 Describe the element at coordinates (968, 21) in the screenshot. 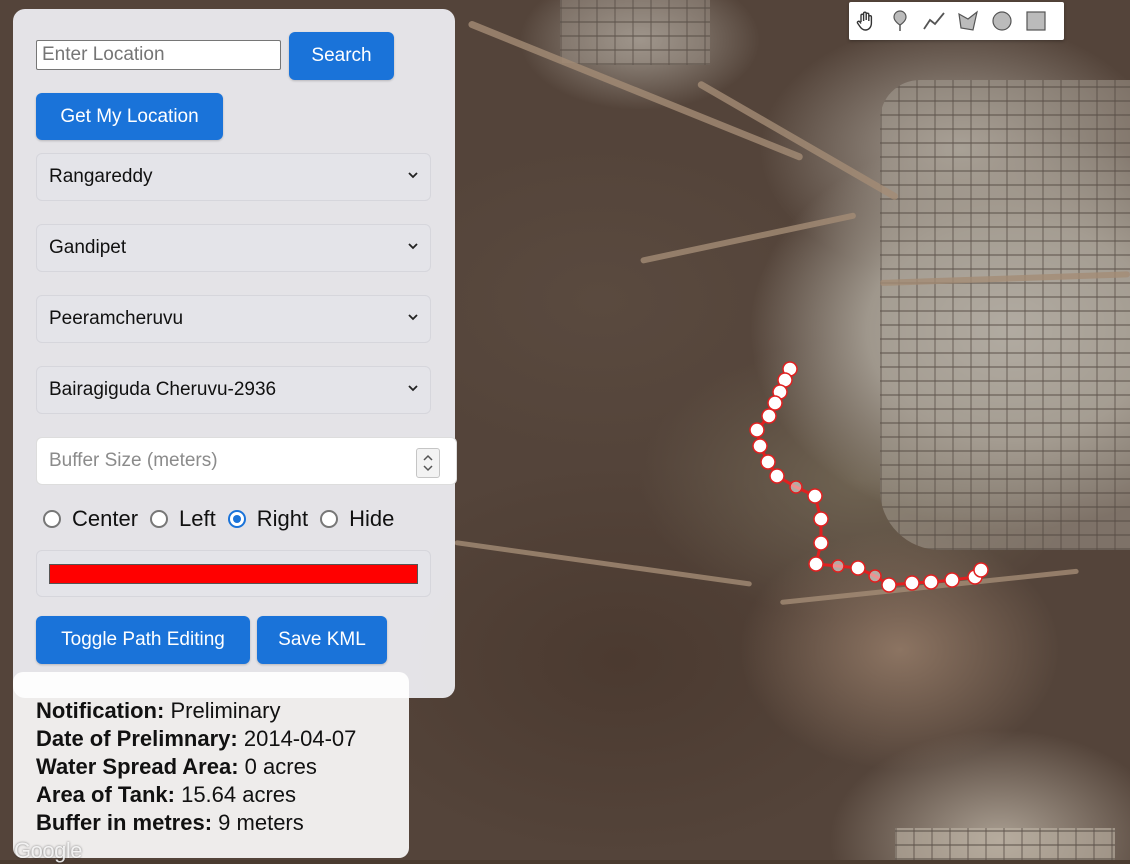

I see `polygon-icon` at that location.